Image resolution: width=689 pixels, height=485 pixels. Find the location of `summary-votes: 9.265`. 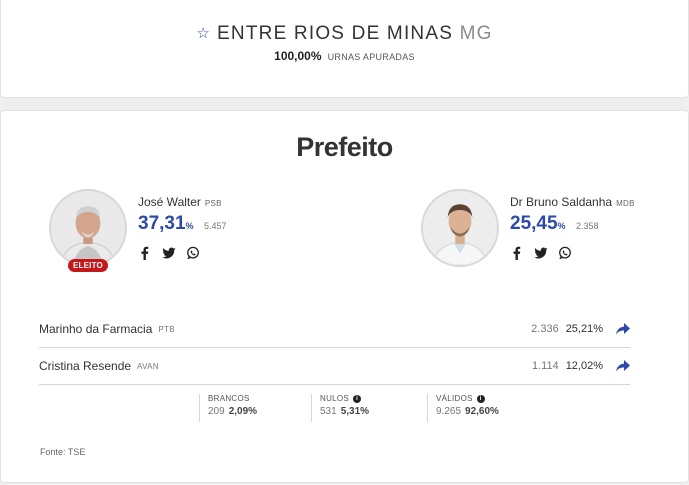

summary-votes: 9.265 is located at coordinates (449, 411).